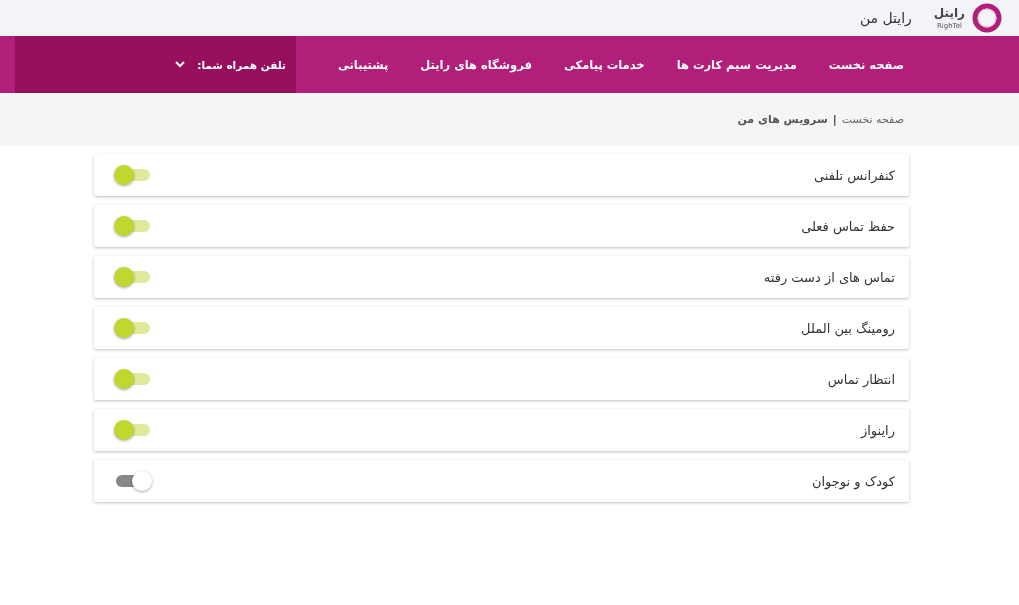  What do you see at coordinates (861, 379) in the screenshot?
I see `service-label: انتظار تماس` at bounding box center [861, 379].